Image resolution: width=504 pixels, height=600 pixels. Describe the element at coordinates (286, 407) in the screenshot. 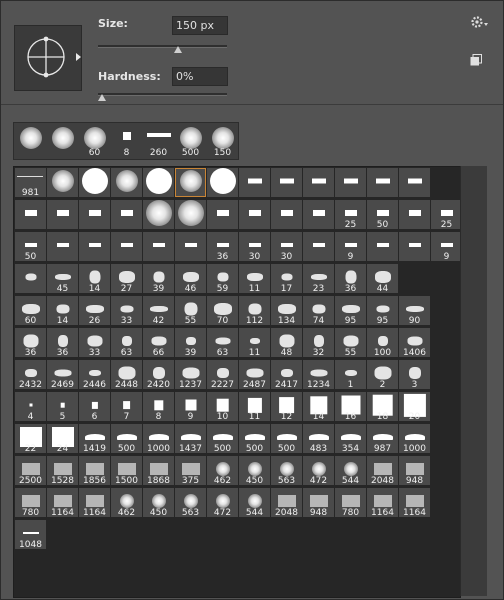

I see `brush-preset-item: 12` at that location.